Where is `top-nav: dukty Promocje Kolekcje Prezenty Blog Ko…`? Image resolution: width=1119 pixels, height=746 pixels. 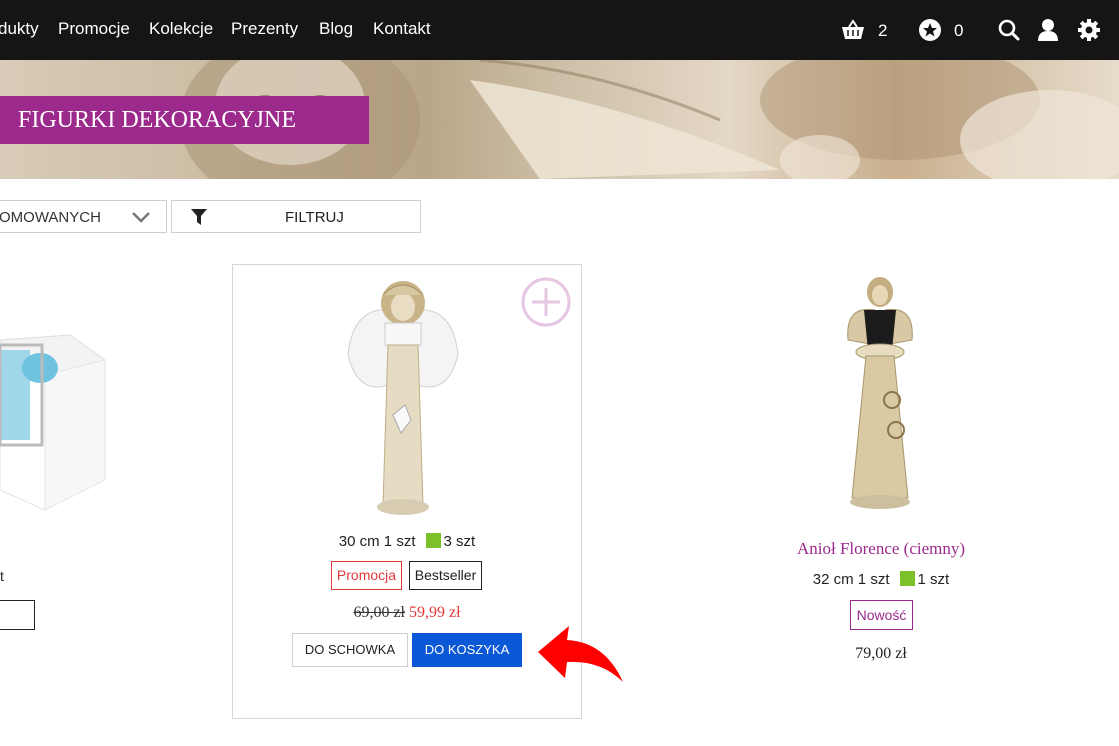
top-nav: dukty Promocje Kolekcje Prezenty Blog Ko… is located at coordinates (559, 30).